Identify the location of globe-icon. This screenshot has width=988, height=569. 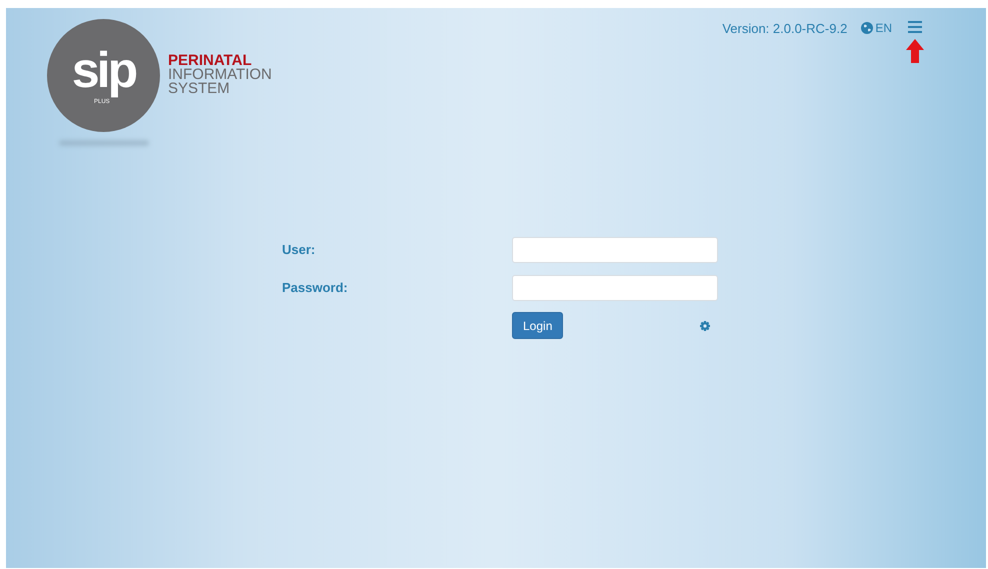
(867, 28).